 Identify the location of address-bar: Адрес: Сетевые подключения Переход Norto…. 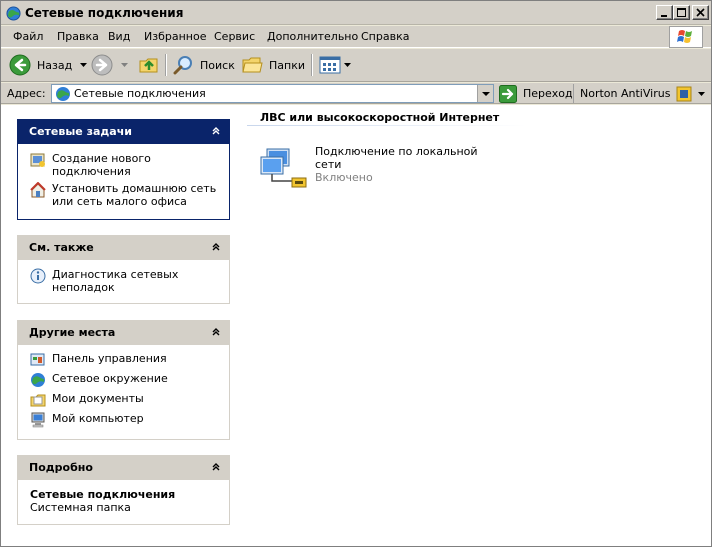
(356, 93).